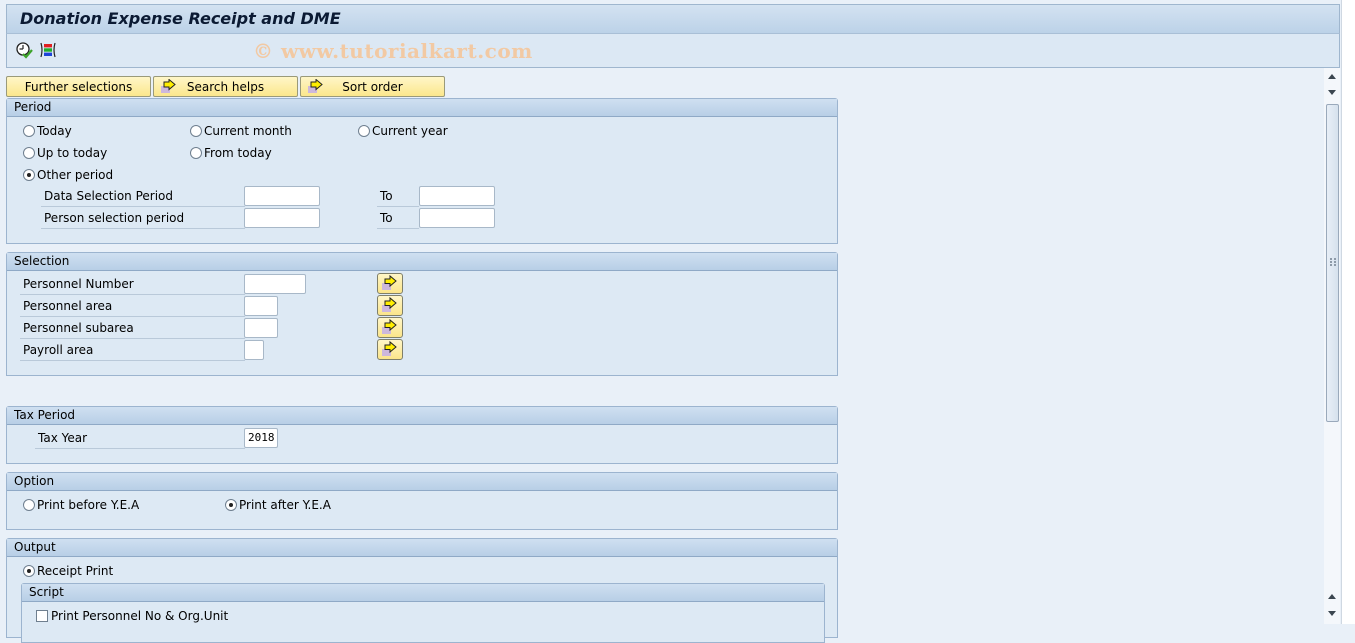 The height and width of the screenshot is (643, 1355). What do you see at coordinates (75, 571) in the screenshot?
I see `radio-label: Receipt Print` at bounding box center [75, 571].